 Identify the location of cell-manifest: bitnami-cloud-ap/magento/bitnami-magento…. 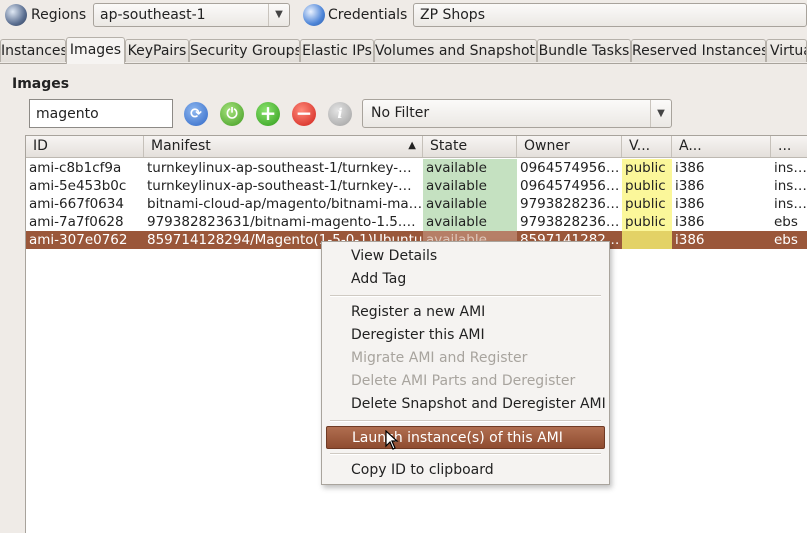
(285, 204).